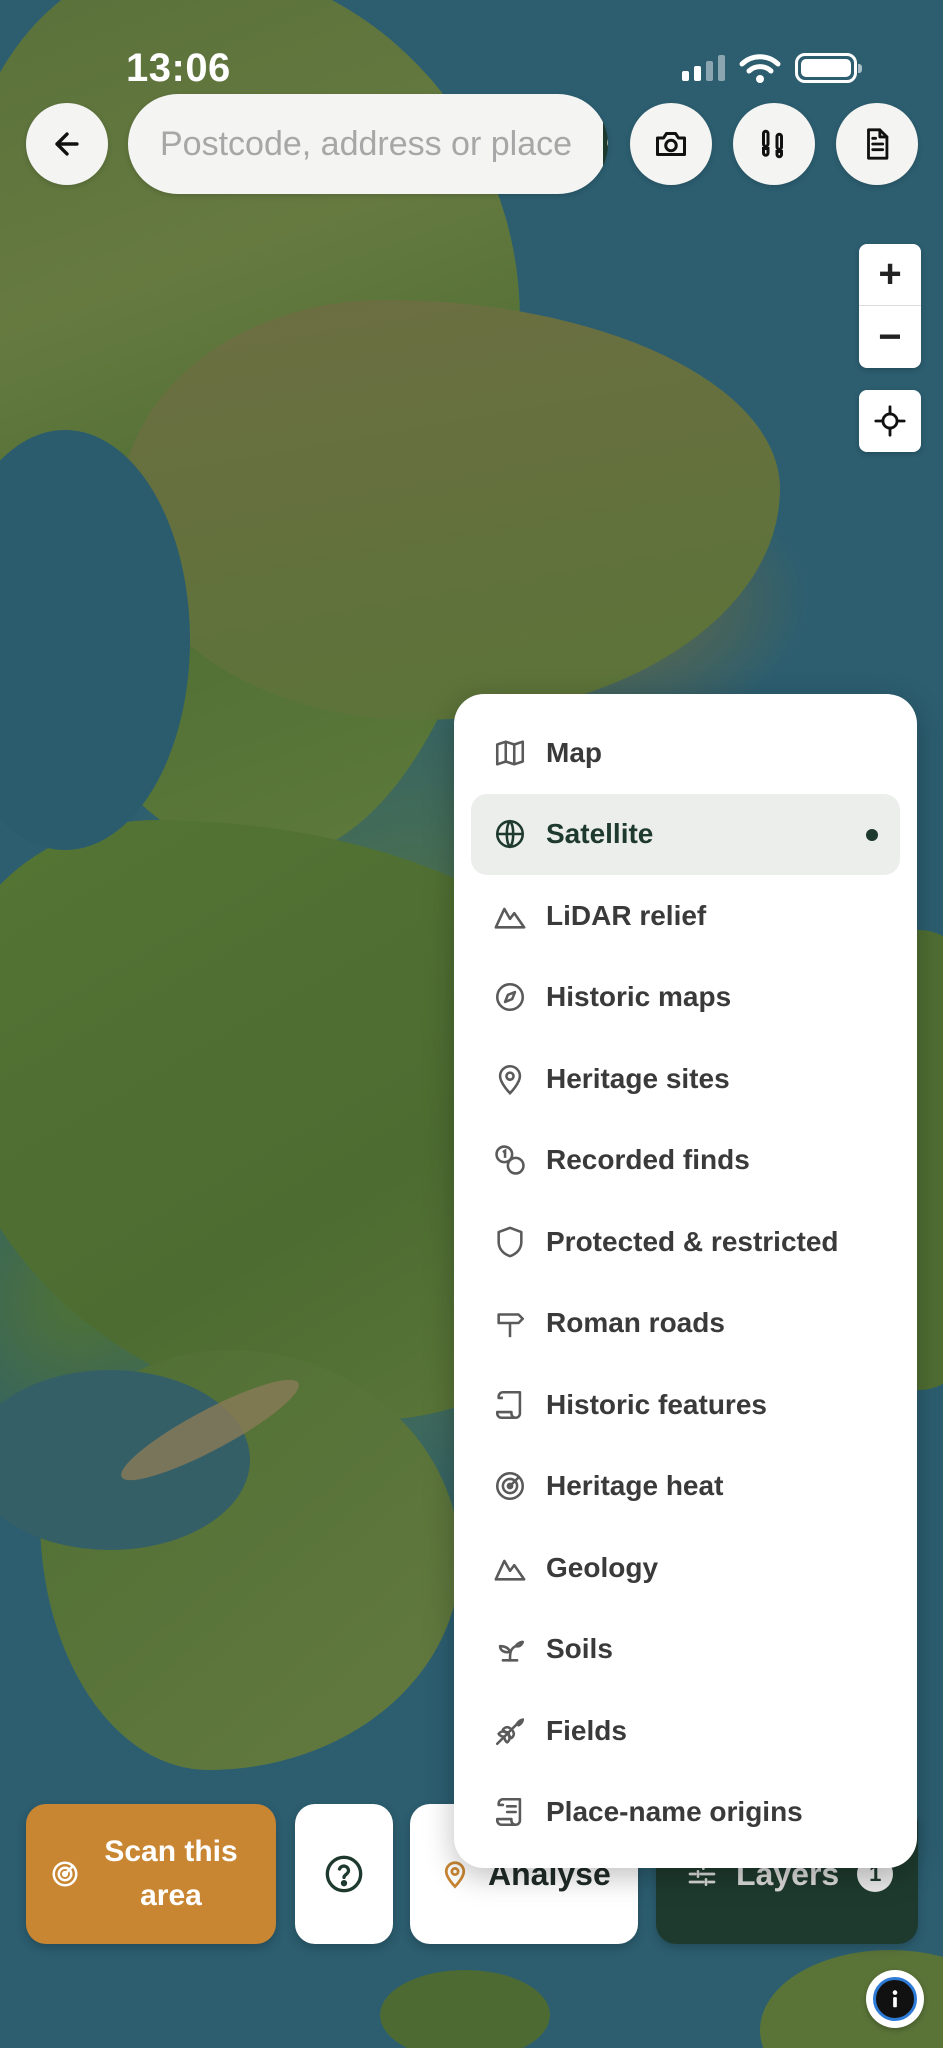 This screenshot has height=2048, width=943. I want to click on layer-option-geology: Geology, so click(685, 1568).